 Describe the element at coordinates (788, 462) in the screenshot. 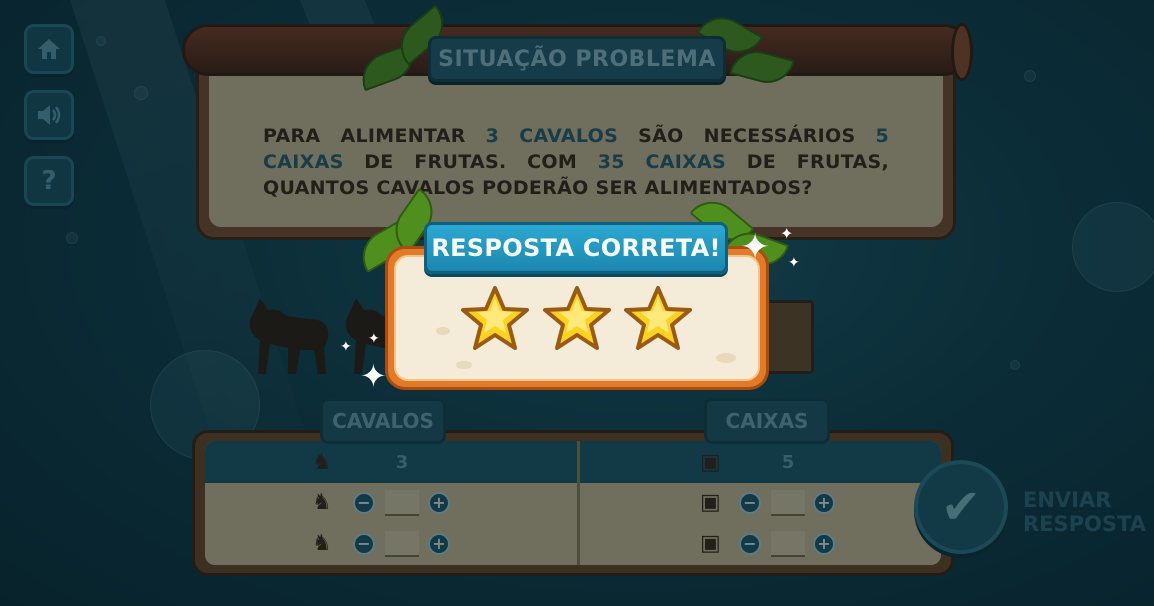

I see `boxes-value: 5` at that location.